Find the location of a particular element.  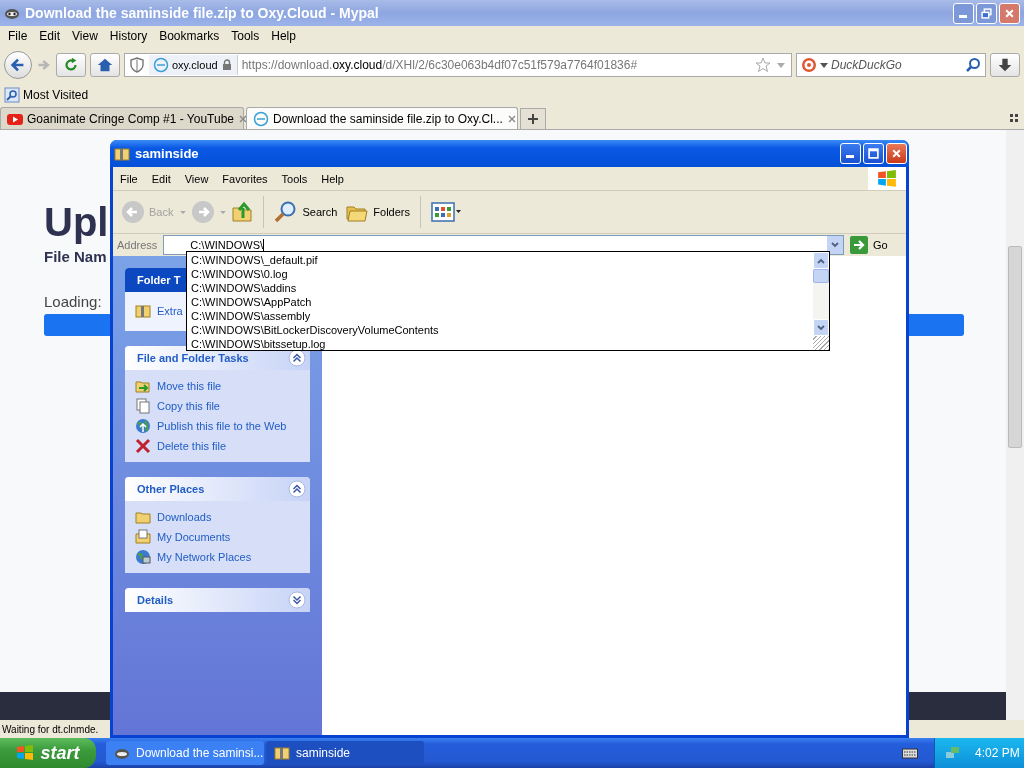

window-title: Download the saminside file.zip to Oxy.Cloud - Mypal is located at coordinates (202, 13).